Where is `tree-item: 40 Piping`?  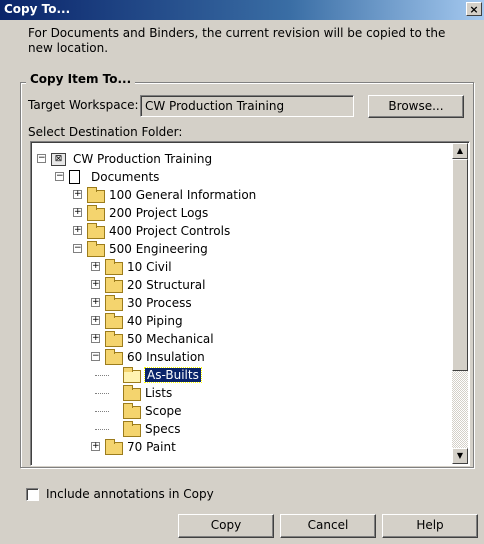
tree-item: 40 Piping is located at coordinates (155, 321).